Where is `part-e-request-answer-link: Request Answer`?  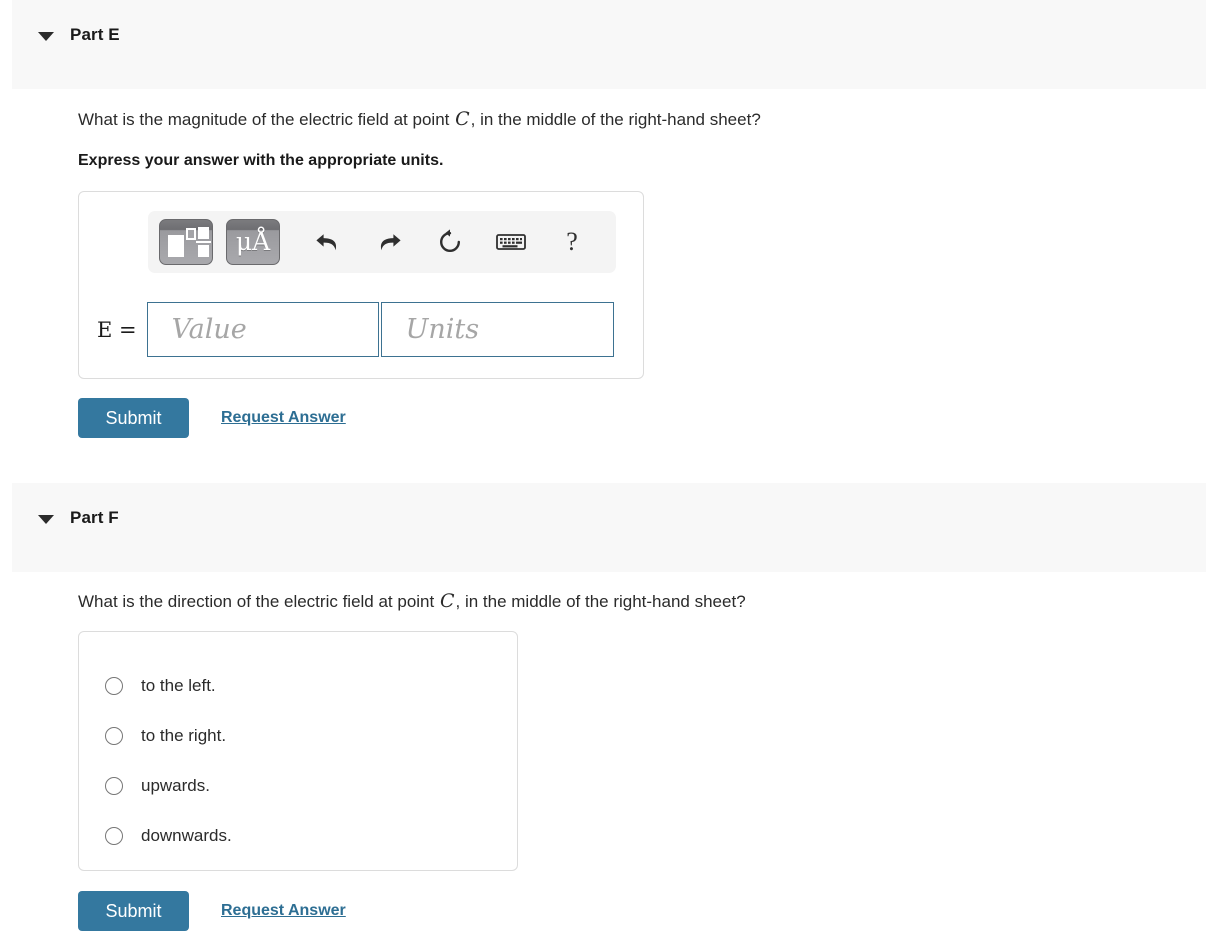
part-e-request-answer-link: Request Answer is located at coordinates (283, 418).